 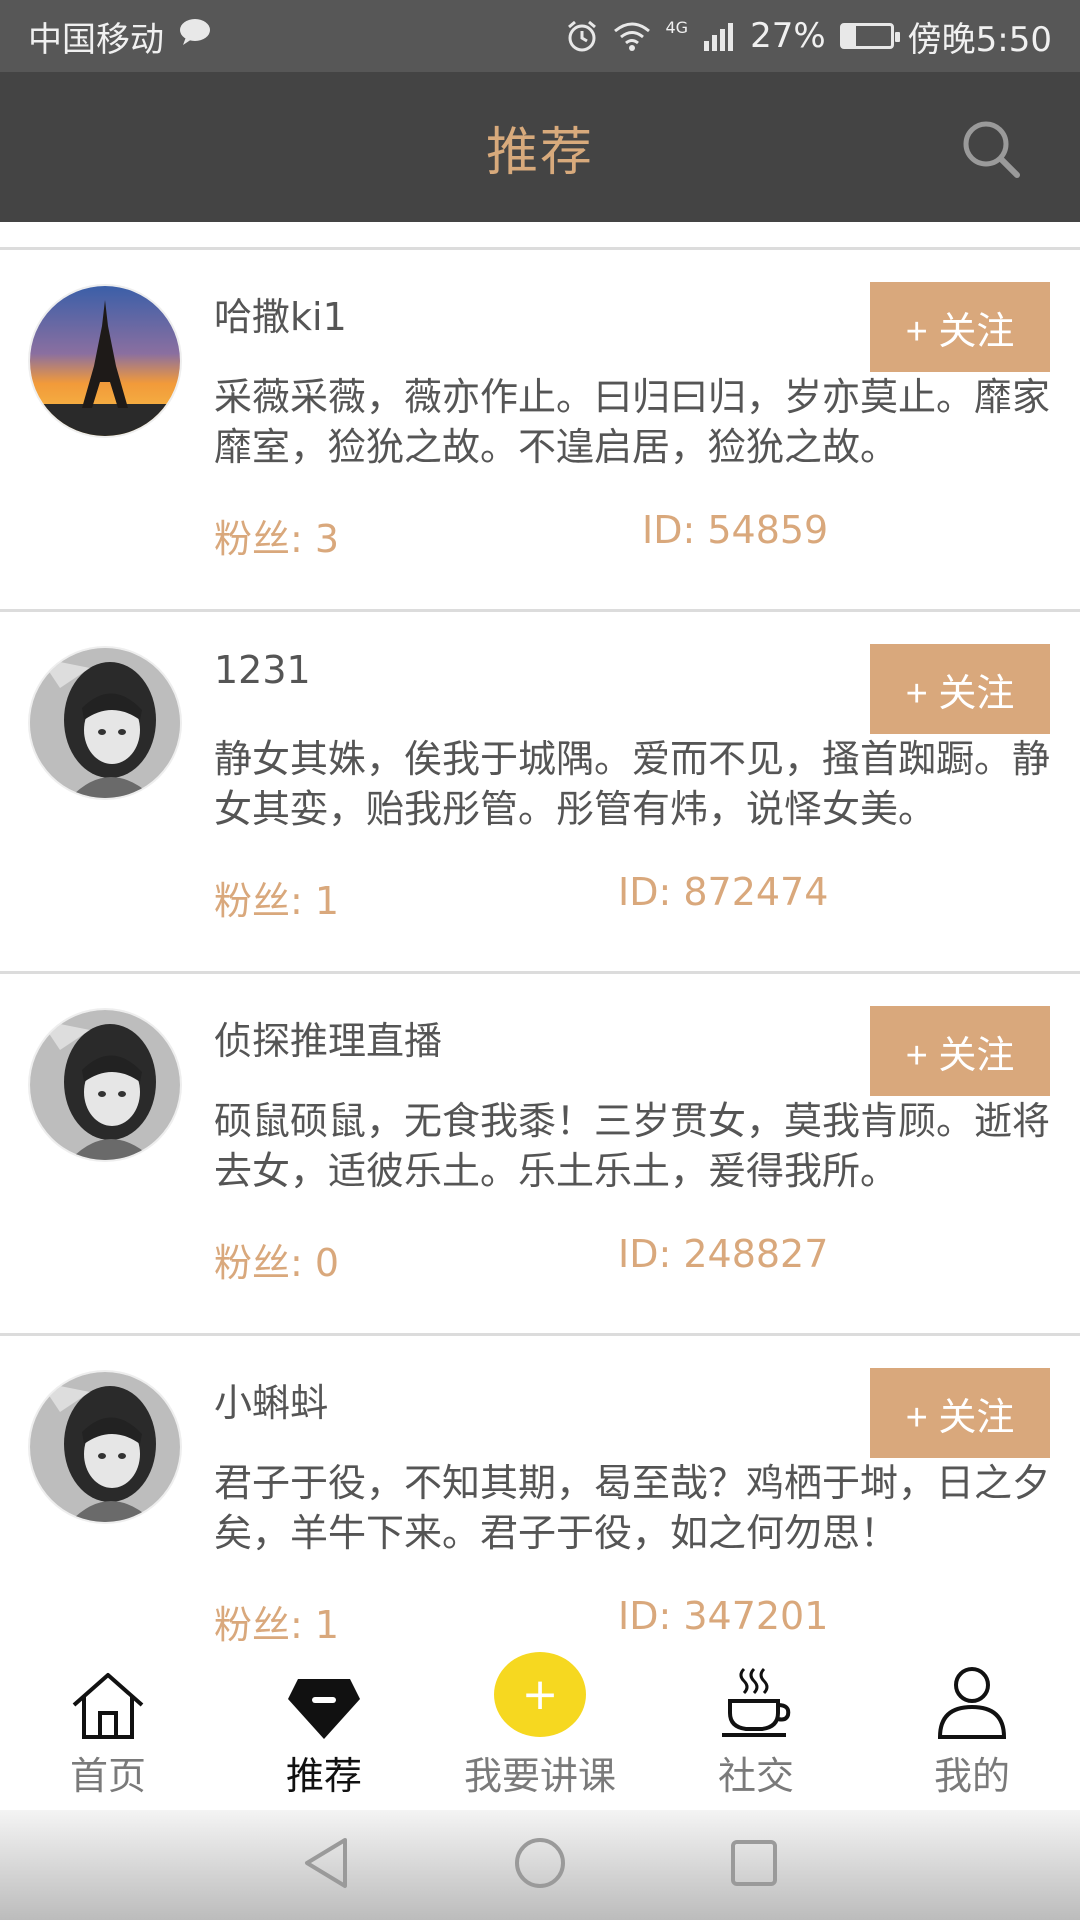 What do you see at coordinates (539, 1776) in the screenshot?
I see `nav-label: 我要讲课` at bounding box center [539, 1776].